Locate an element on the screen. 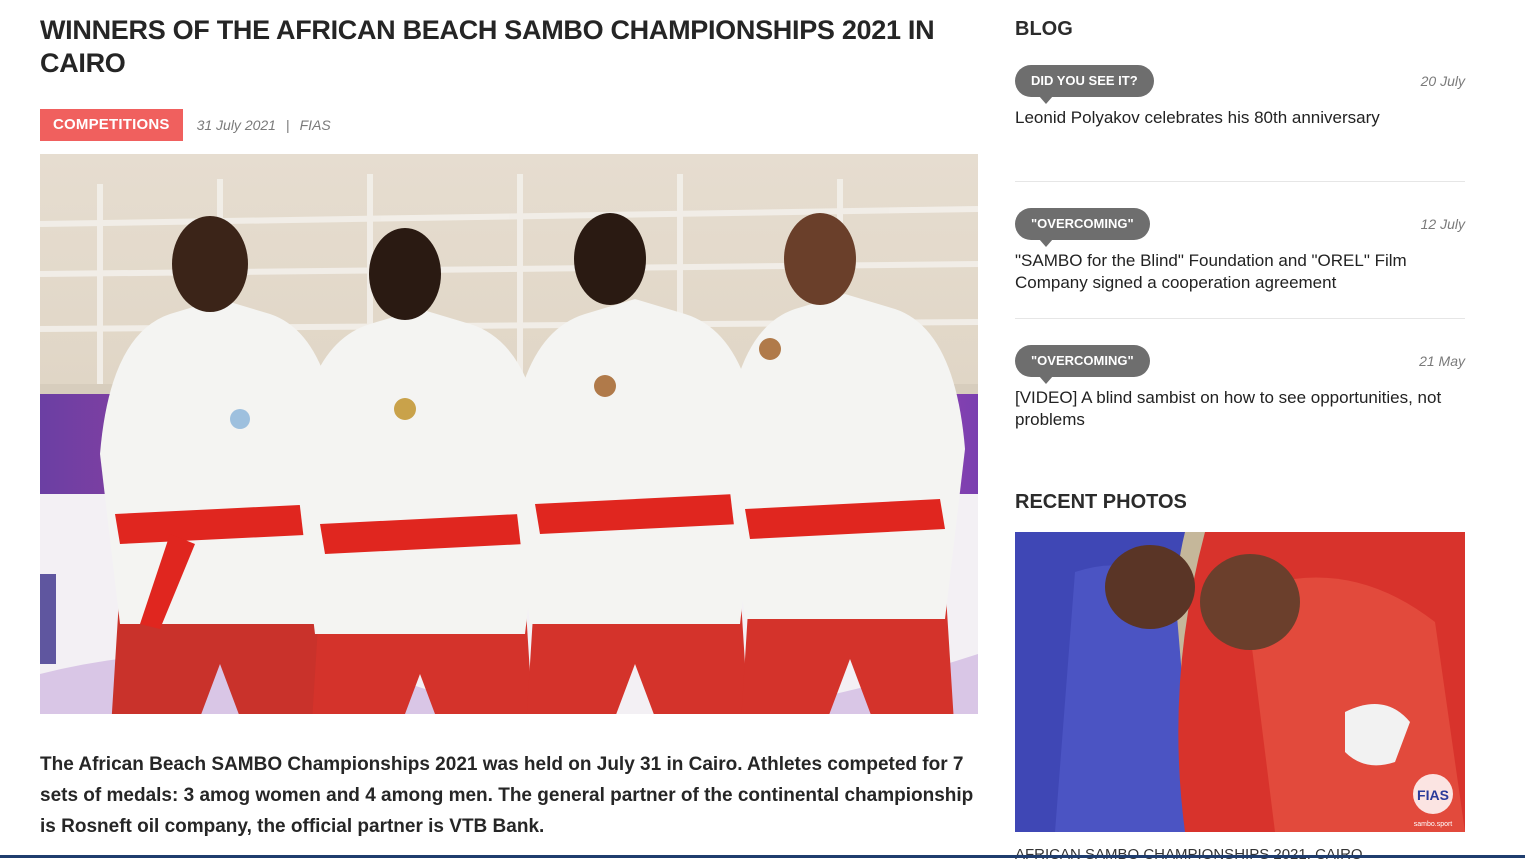 The image size is (1525, 863). article-author: FIAS is located at coordinates (315, 125).